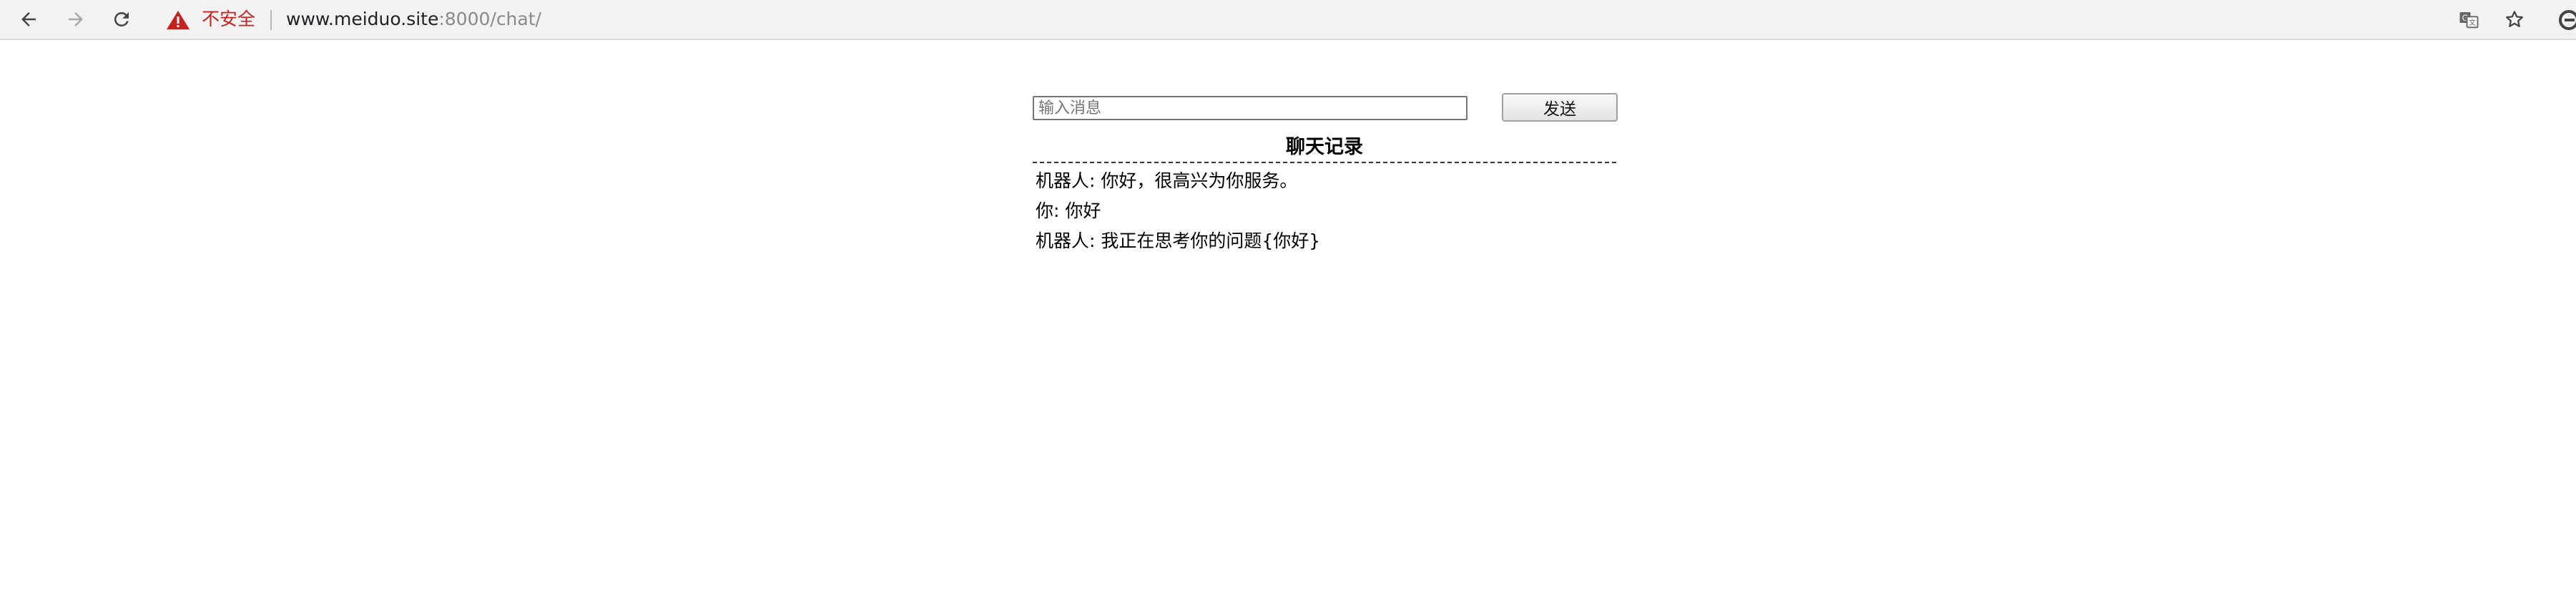  Describe the element at coordinates (2472, 22) in the screenshot. I see `svg-text: 文` at that location.